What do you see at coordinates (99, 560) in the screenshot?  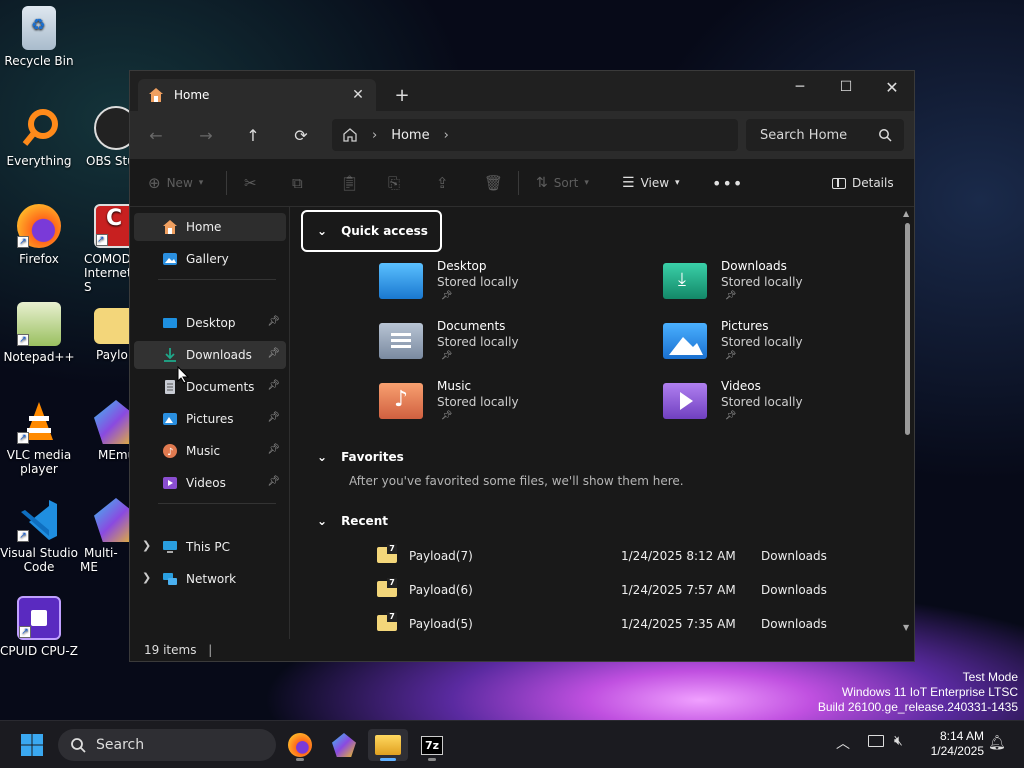 I see `desktop-icon-label: Multi-ME` at bounding box center [99, 560].